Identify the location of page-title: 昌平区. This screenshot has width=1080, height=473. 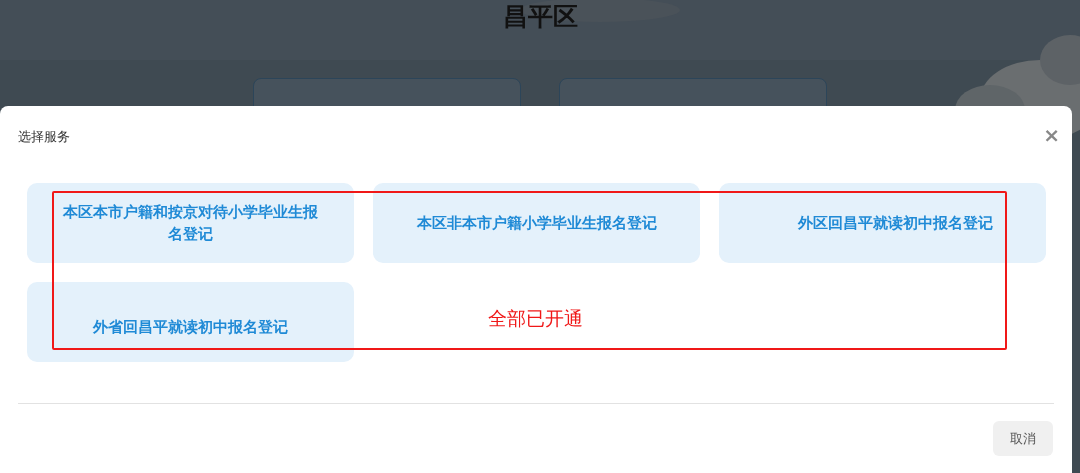
(540, 17).